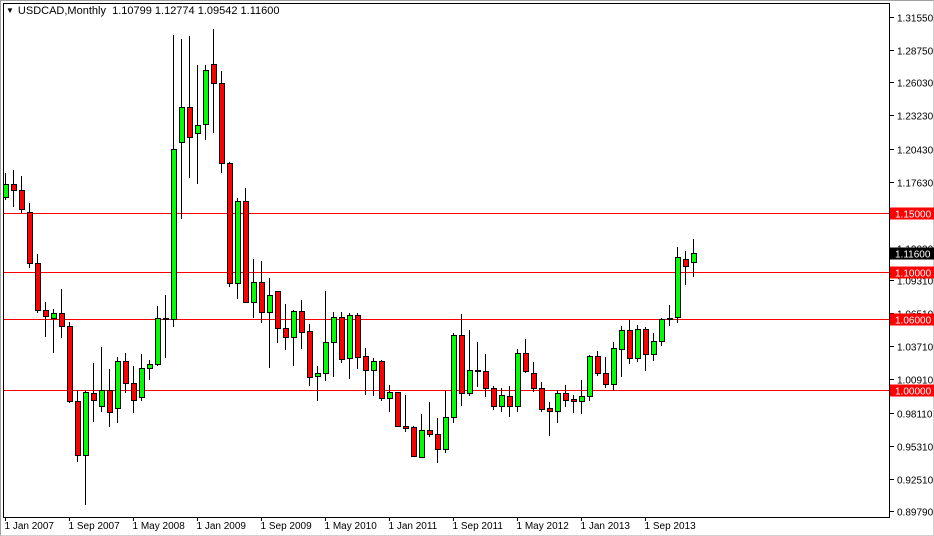  What do you see at coordinates (915, 184) in the screenshot?
I see `y-tick-label: 1.17630` at bounding box center [915, 184].